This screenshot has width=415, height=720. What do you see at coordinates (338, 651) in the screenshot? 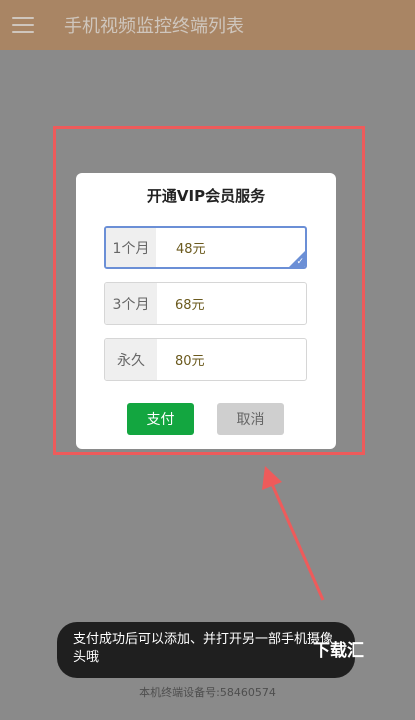
I see `watermark-logo: 下载汇` at bounding box center [338, 651].